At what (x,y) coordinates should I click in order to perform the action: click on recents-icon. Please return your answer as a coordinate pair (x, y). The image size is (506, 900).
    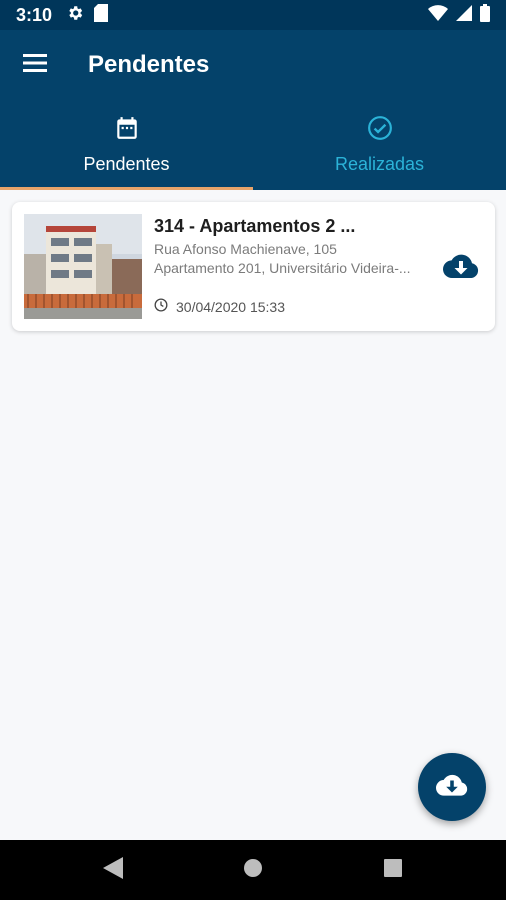
    Looking at the image, I should click on (393, 870).